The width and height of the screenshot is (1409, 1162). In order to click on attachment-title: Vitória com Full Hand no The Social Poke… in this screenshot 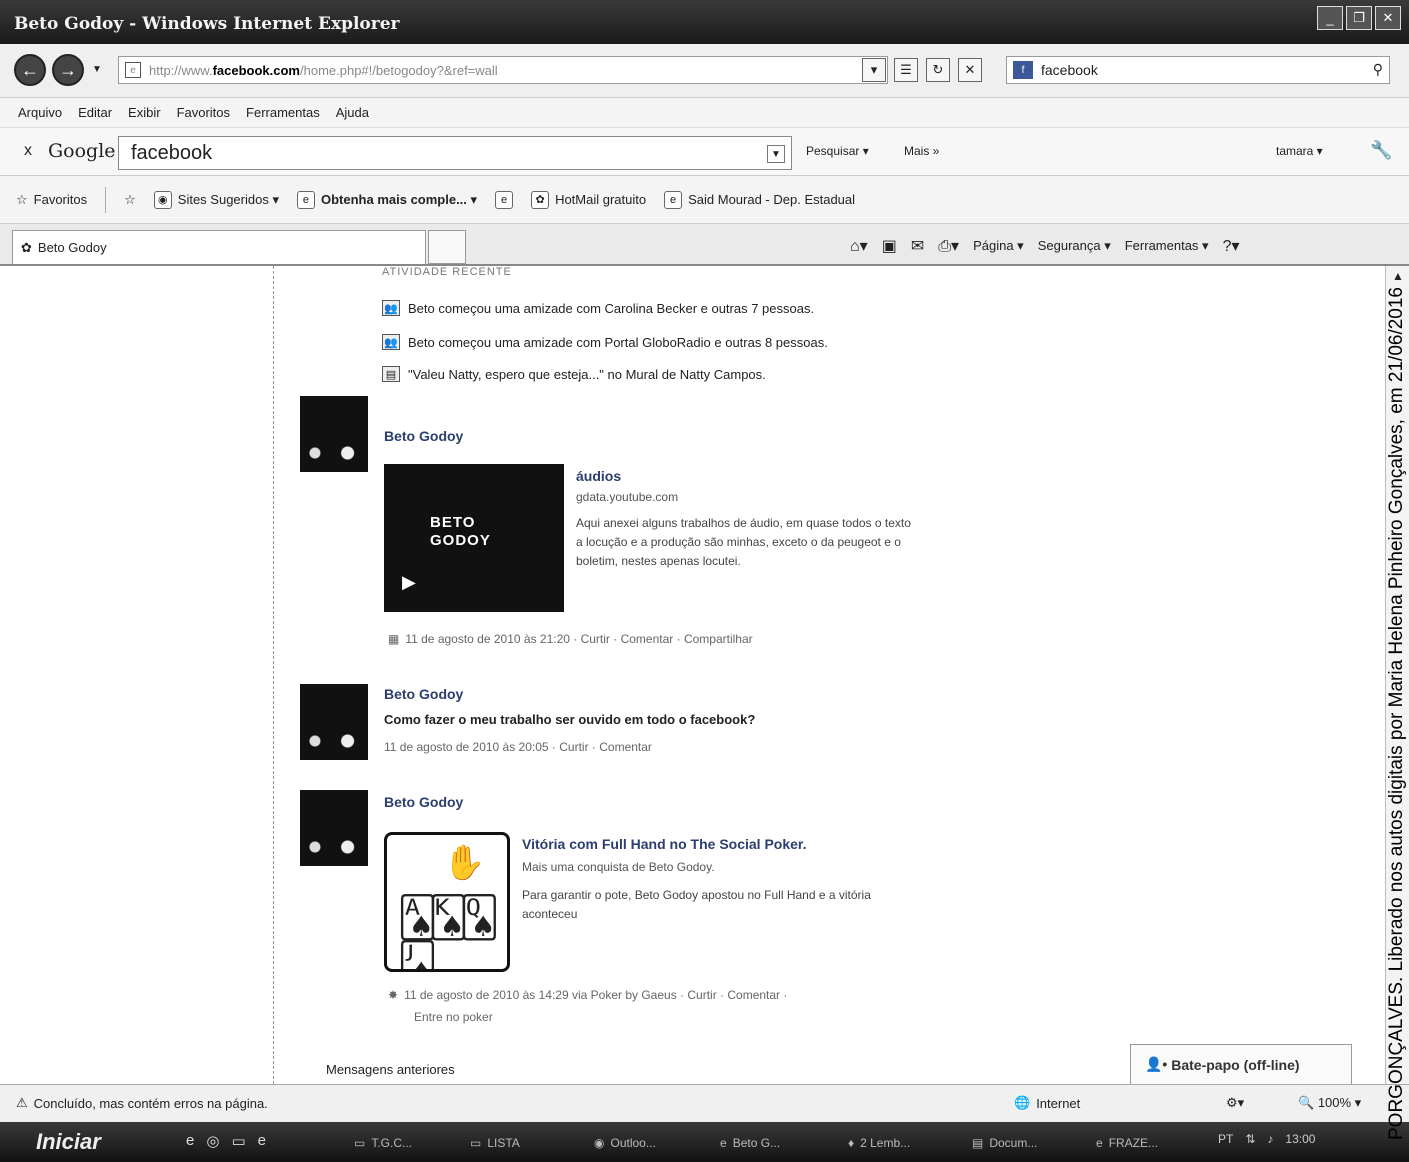, I will do `click(664, 844)`.